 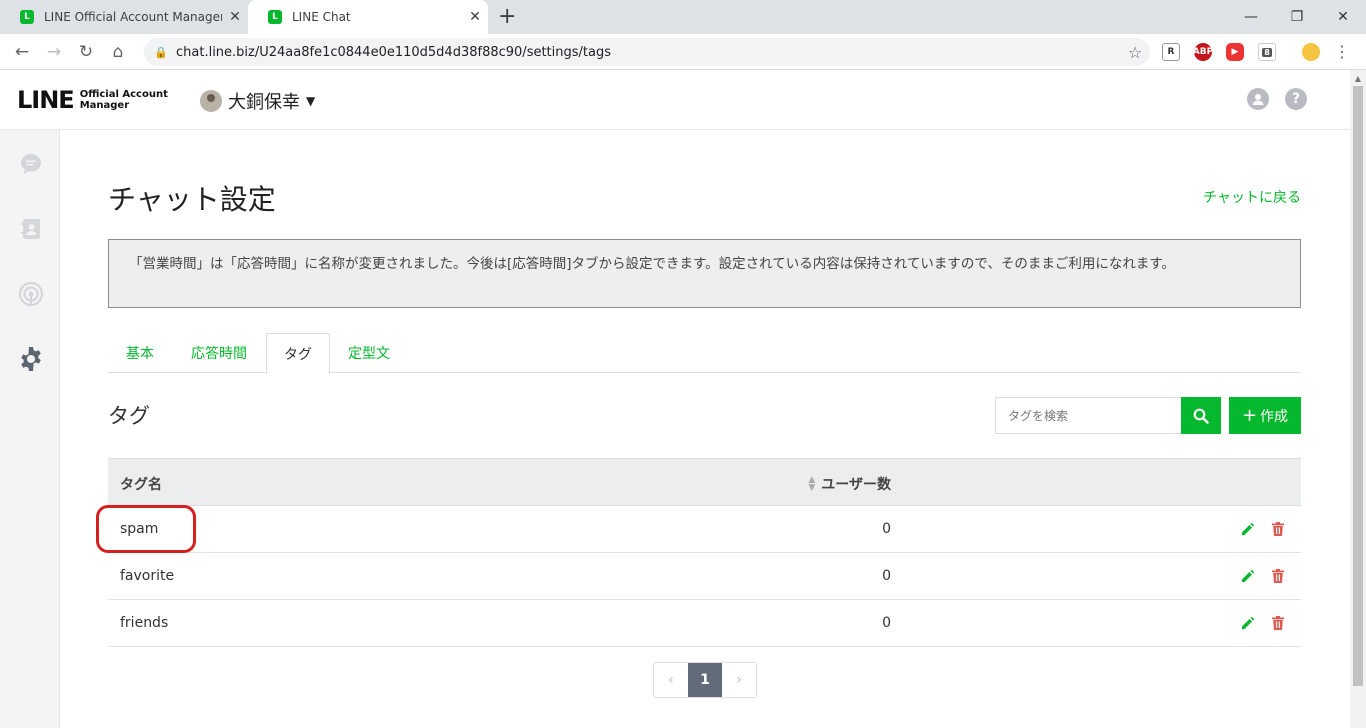 What do you see at coordinates (321, 17) in the screenshot?
I see `browser-tab-title: LINE Chat` at bounding box center [321, 17].